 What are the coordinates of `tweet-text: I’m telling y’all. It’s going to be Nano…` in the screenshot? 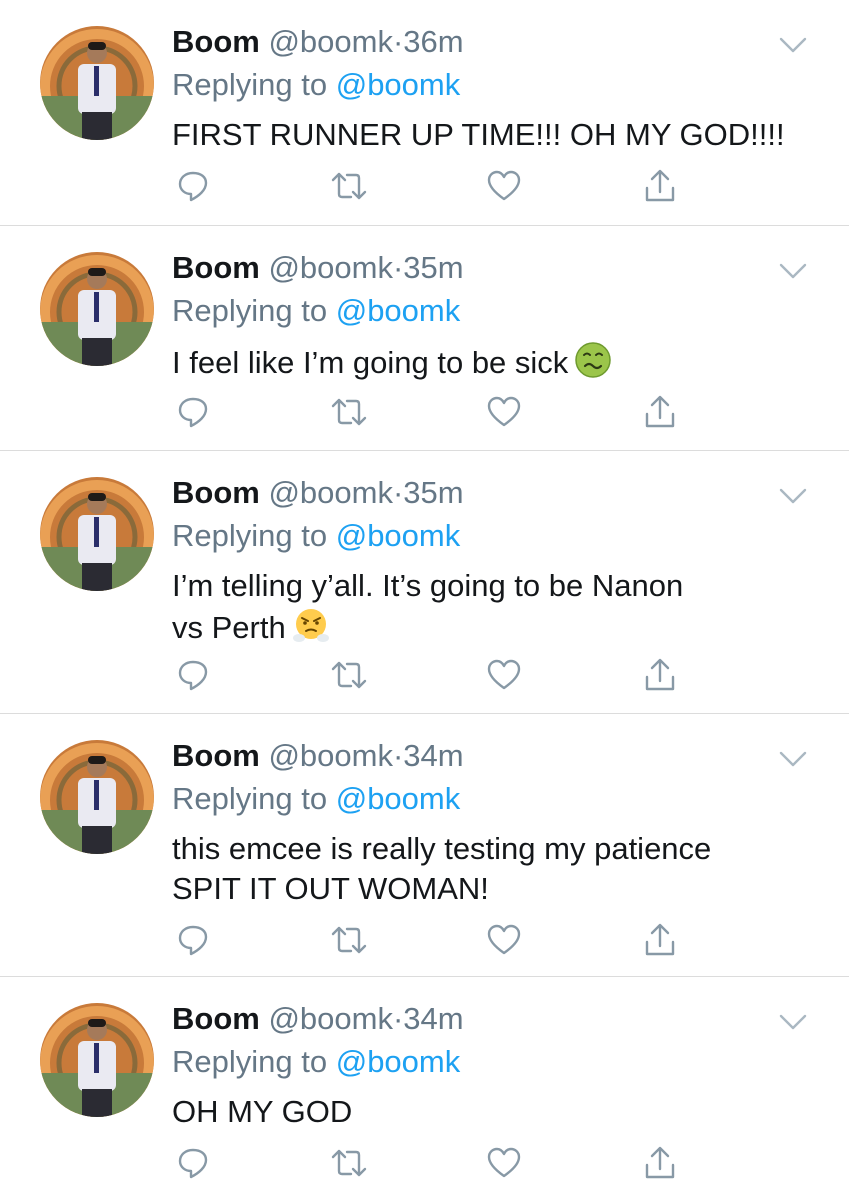 It's located at (482, 607).